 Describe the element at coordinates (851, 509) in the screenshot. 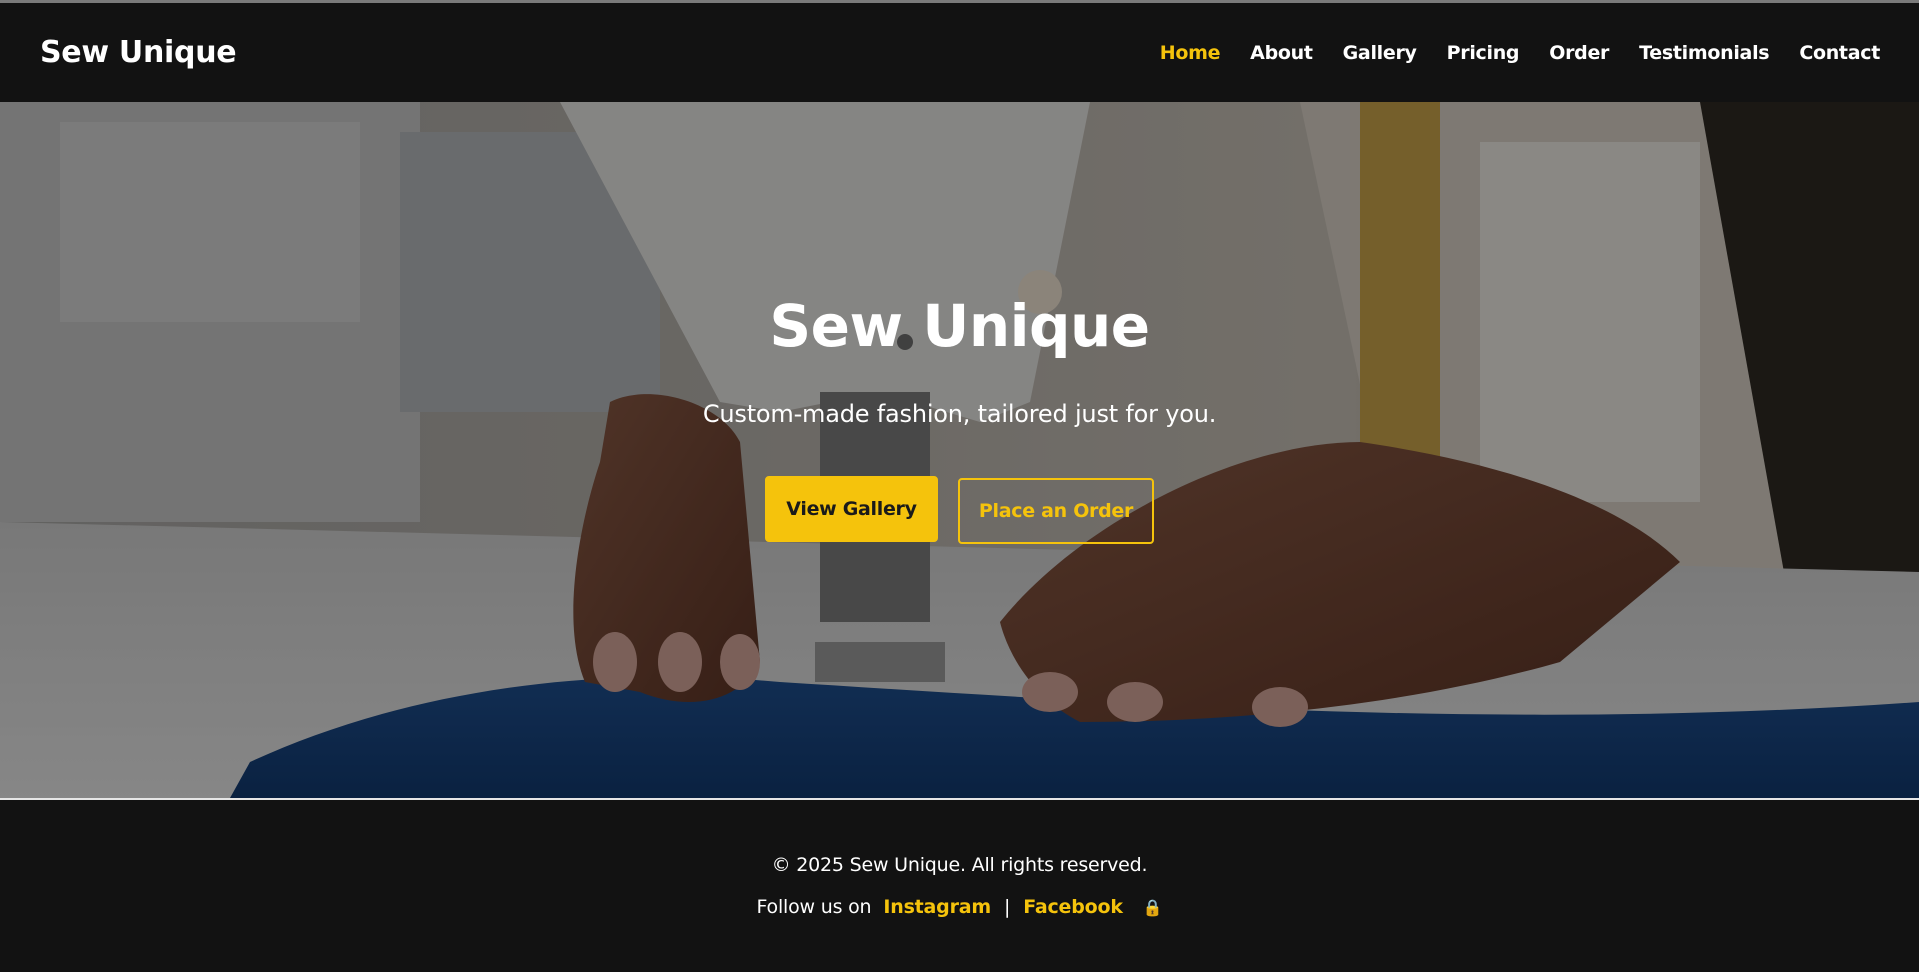

I see `view-gallery-button: View Gallery` at that location.